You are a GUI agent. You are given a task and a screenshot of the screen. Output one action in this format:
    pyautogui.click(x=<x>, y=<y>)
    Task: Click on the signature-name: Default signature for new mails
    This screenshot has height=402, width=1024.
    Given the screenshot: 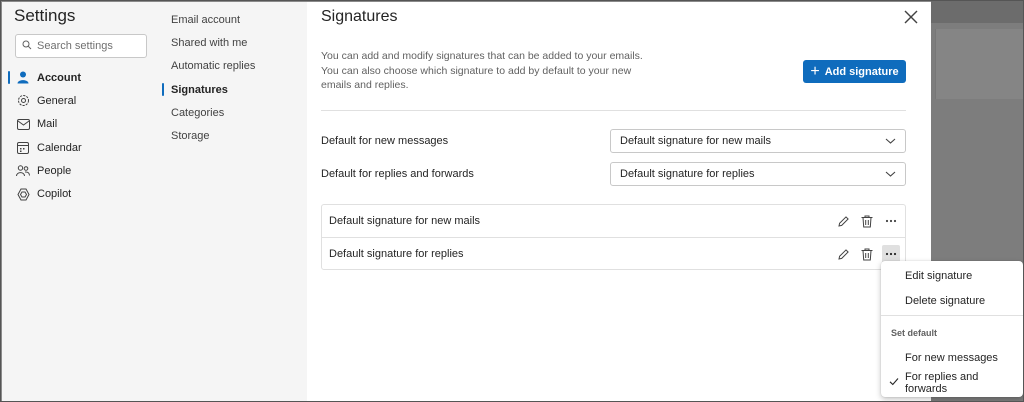 What is the action you would take?
    pyautogui.click(x=405, y=221)
    